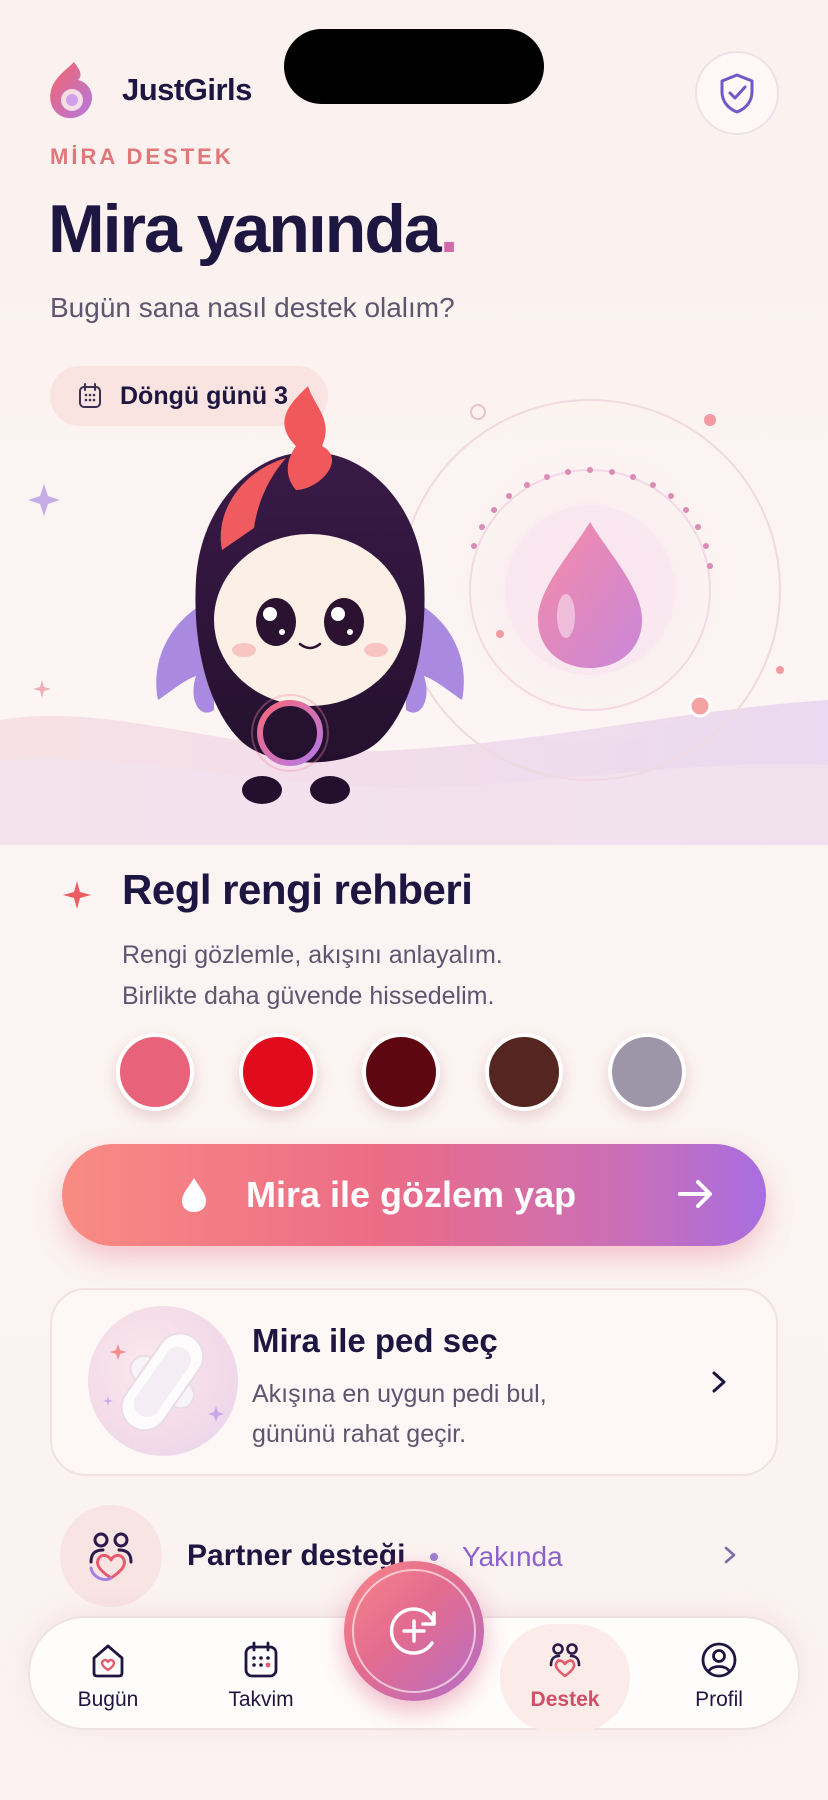  What do you see at coordinates (512, 1556) in the screenshot?
I see `coming-soon-badge: Yakında` at bounding box center [512, 1556].